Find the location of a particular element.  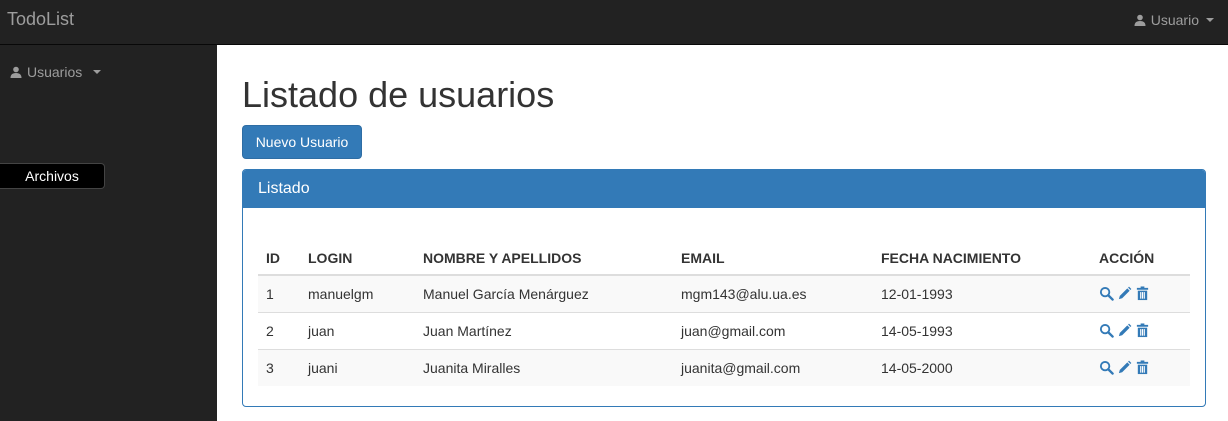

cell-login: juani is located at coordinates (357, 367).